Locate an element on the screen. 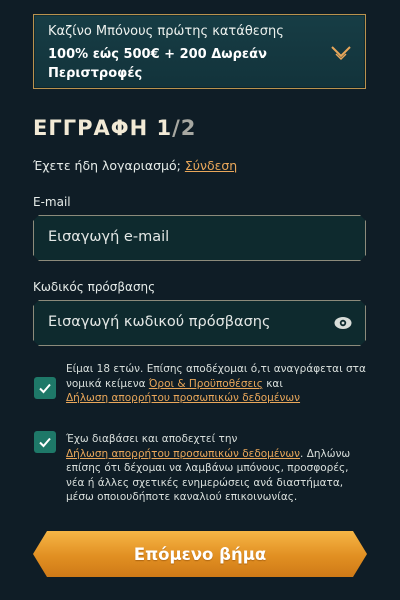 The height and width of the screenshot is (600, 400). email-field: Εισαγωγή e-mail is located at coordinates (199, 238).